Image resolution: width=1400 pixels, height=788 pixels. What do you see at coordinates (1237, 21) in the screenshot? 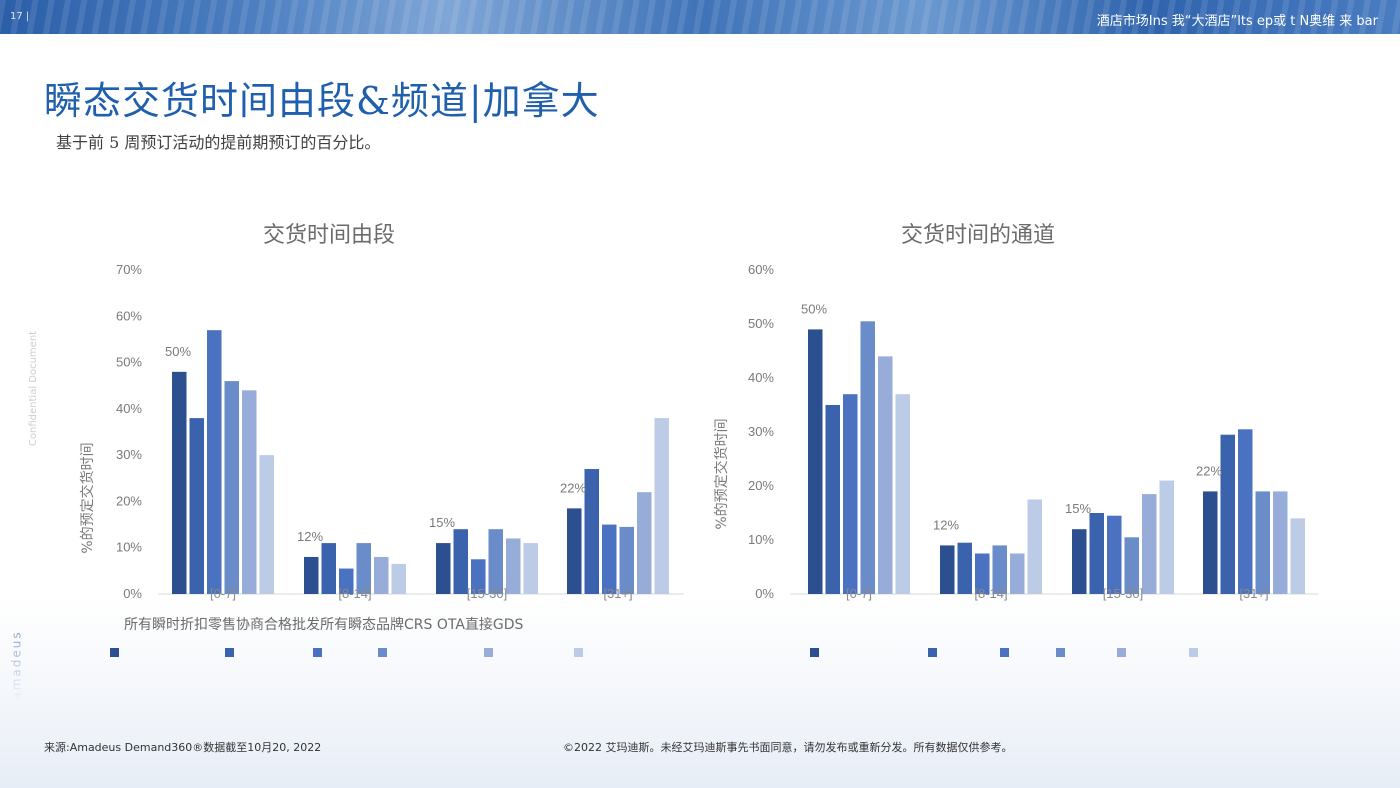
I see `header-text: 酒店市场Ins 我“大酒店”lts ep或 t N奥维 来 bar` at bounding box center [1237, 21].